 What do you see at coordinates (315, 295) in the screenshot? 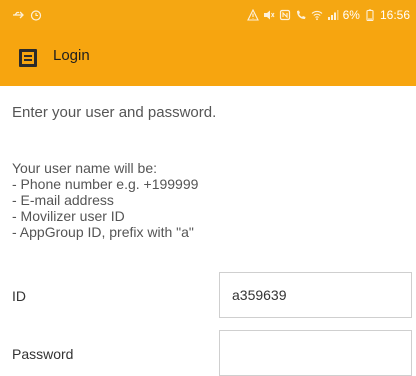
I see `id-input` at bounding box center [315, 295].